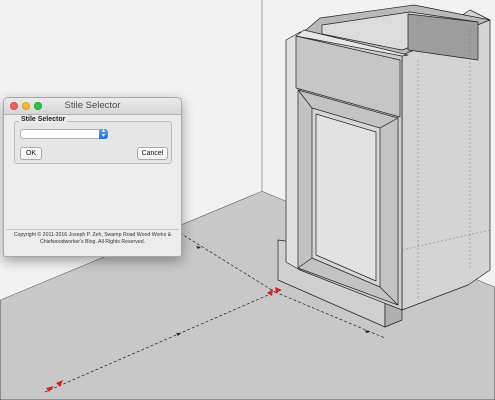 Image resolution: width=495 pixels, height=400 pixels. I want to click on dialog-title: Stile Selector, so click(92, 105).